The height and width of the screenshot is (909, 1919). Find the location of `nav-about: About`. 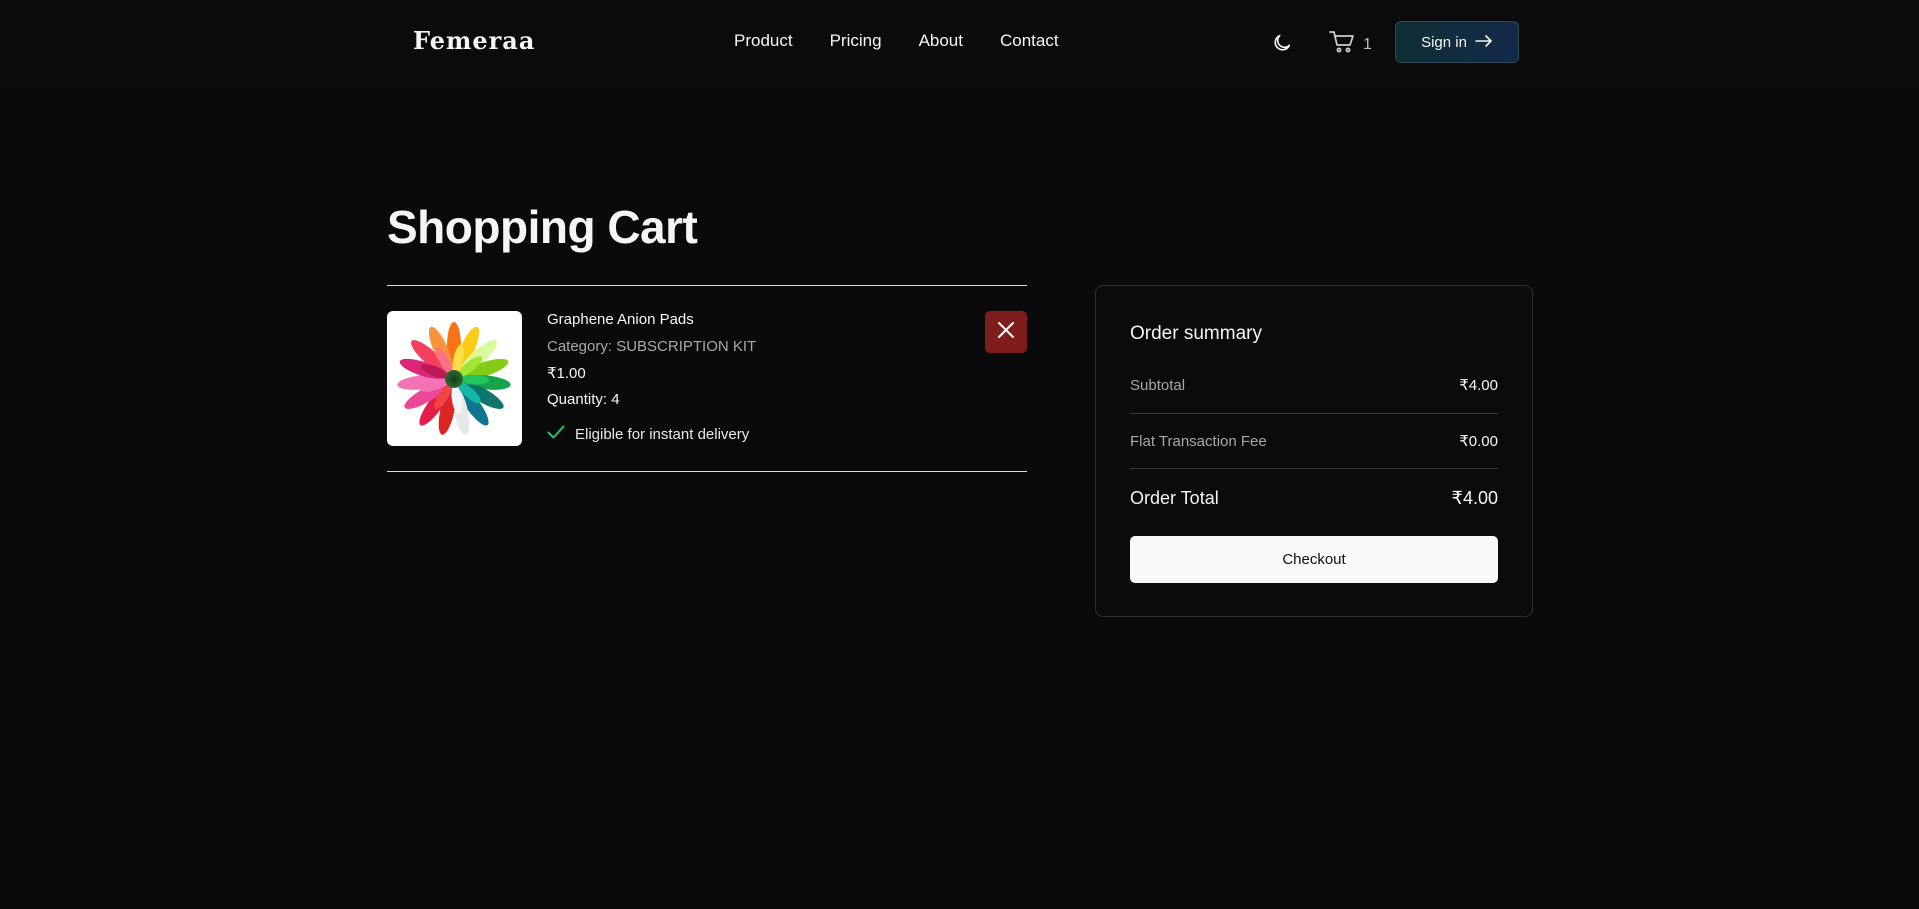

nav-about: About is located at coordinates (941, 41).